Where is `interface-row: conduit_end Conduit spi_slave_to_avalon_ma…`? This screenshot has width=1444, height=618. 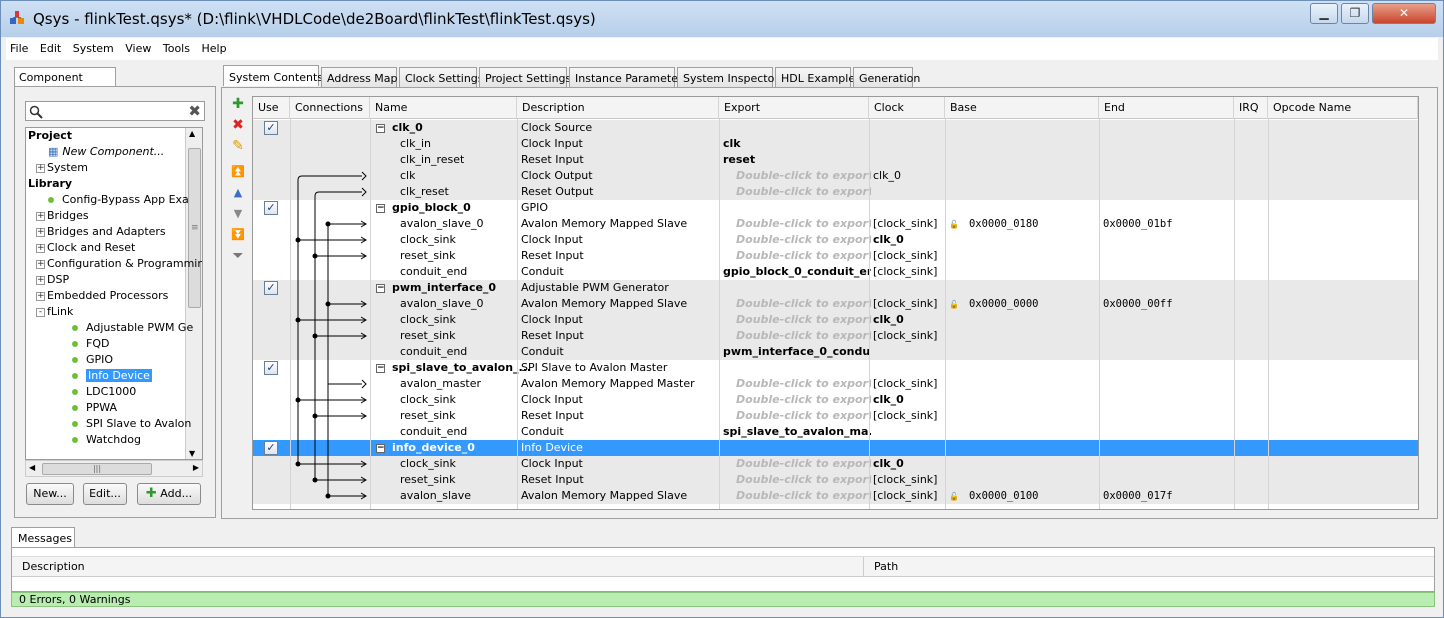
interface-row: conduit_end Conduit spi_slave_to_avalon_ma… is located at coordinates (835, 432).